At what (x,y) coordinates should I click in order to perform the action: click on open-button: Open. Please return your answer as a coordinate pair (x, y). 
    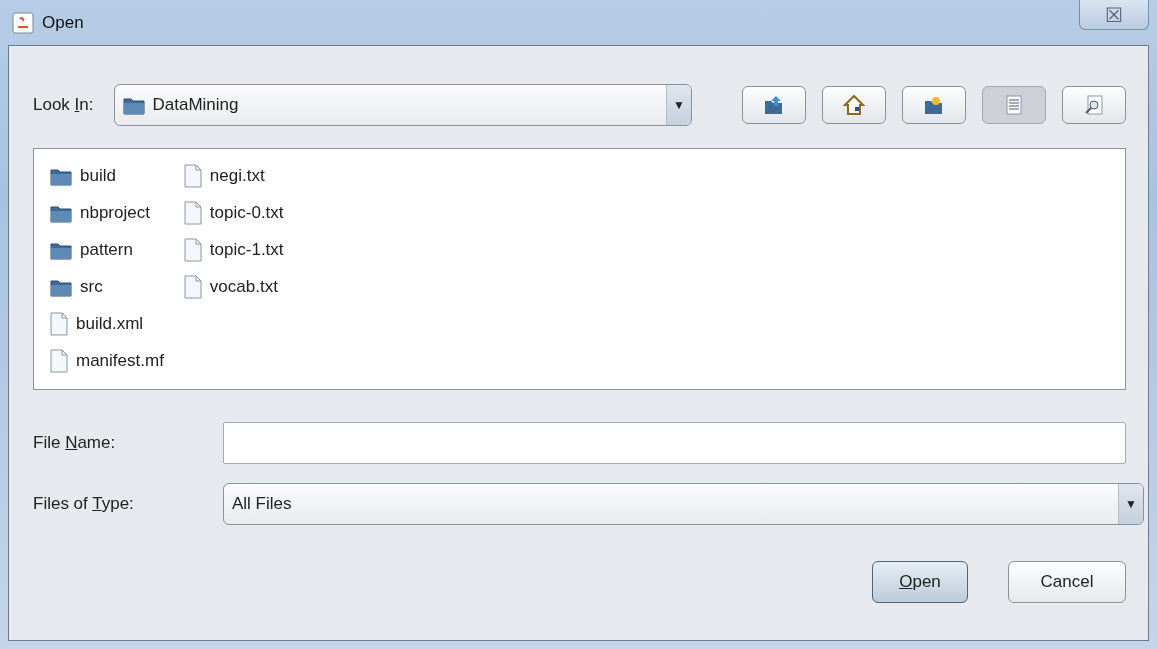
    Looking at the image, I should click on (920, 582).